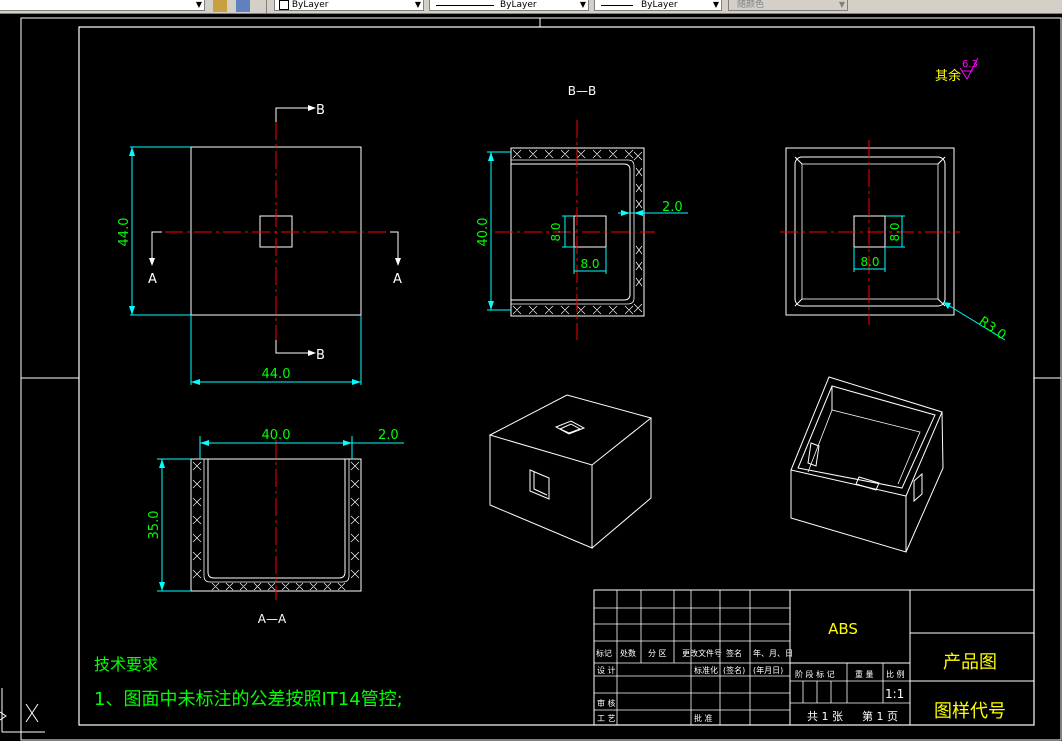 This screenshot has width=1062, height=741. What do you see at coordinates (388, 435) in the screenshot?
I see `dim-aa-wall: 2.0` at bounding box center [388, 435].